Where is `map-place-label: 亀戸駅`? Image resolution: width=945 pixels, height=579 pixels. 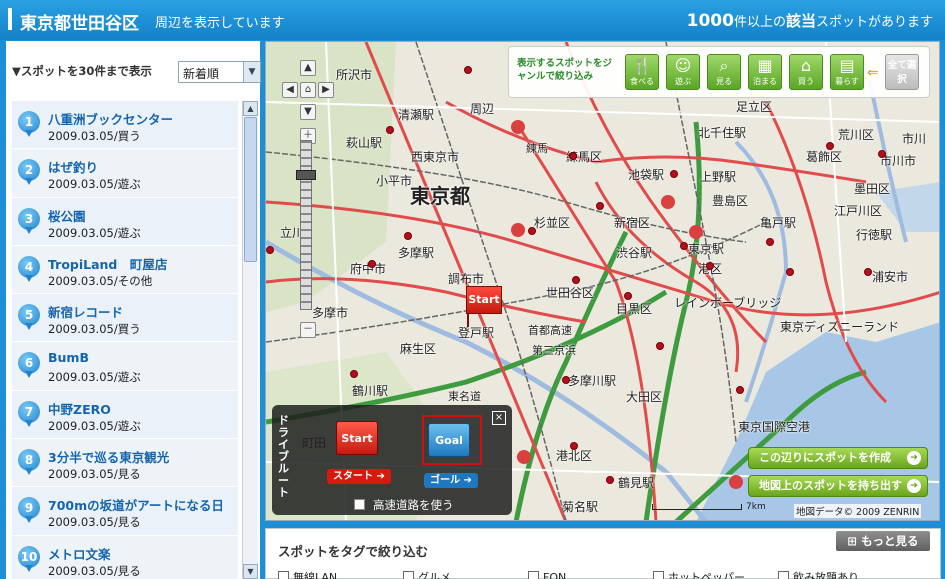 map-place-label: 亀戸駅 is located at coordinates (778, 223).